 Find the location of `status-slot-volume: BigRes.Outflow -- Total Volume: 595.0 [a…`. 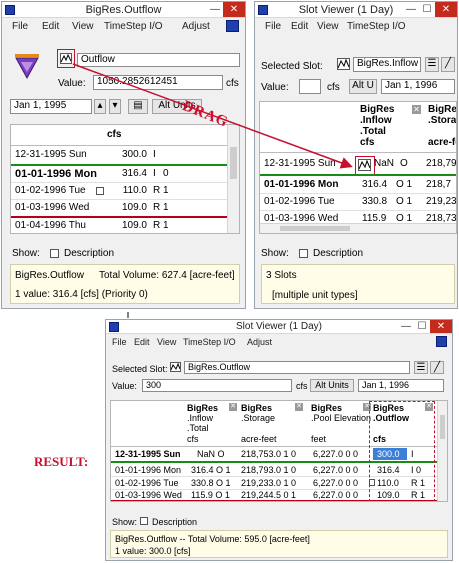

status-slot-volume: BigRes.Outflow -- Total Volume: 595.0 [a… is located at coordinates (212, 539).